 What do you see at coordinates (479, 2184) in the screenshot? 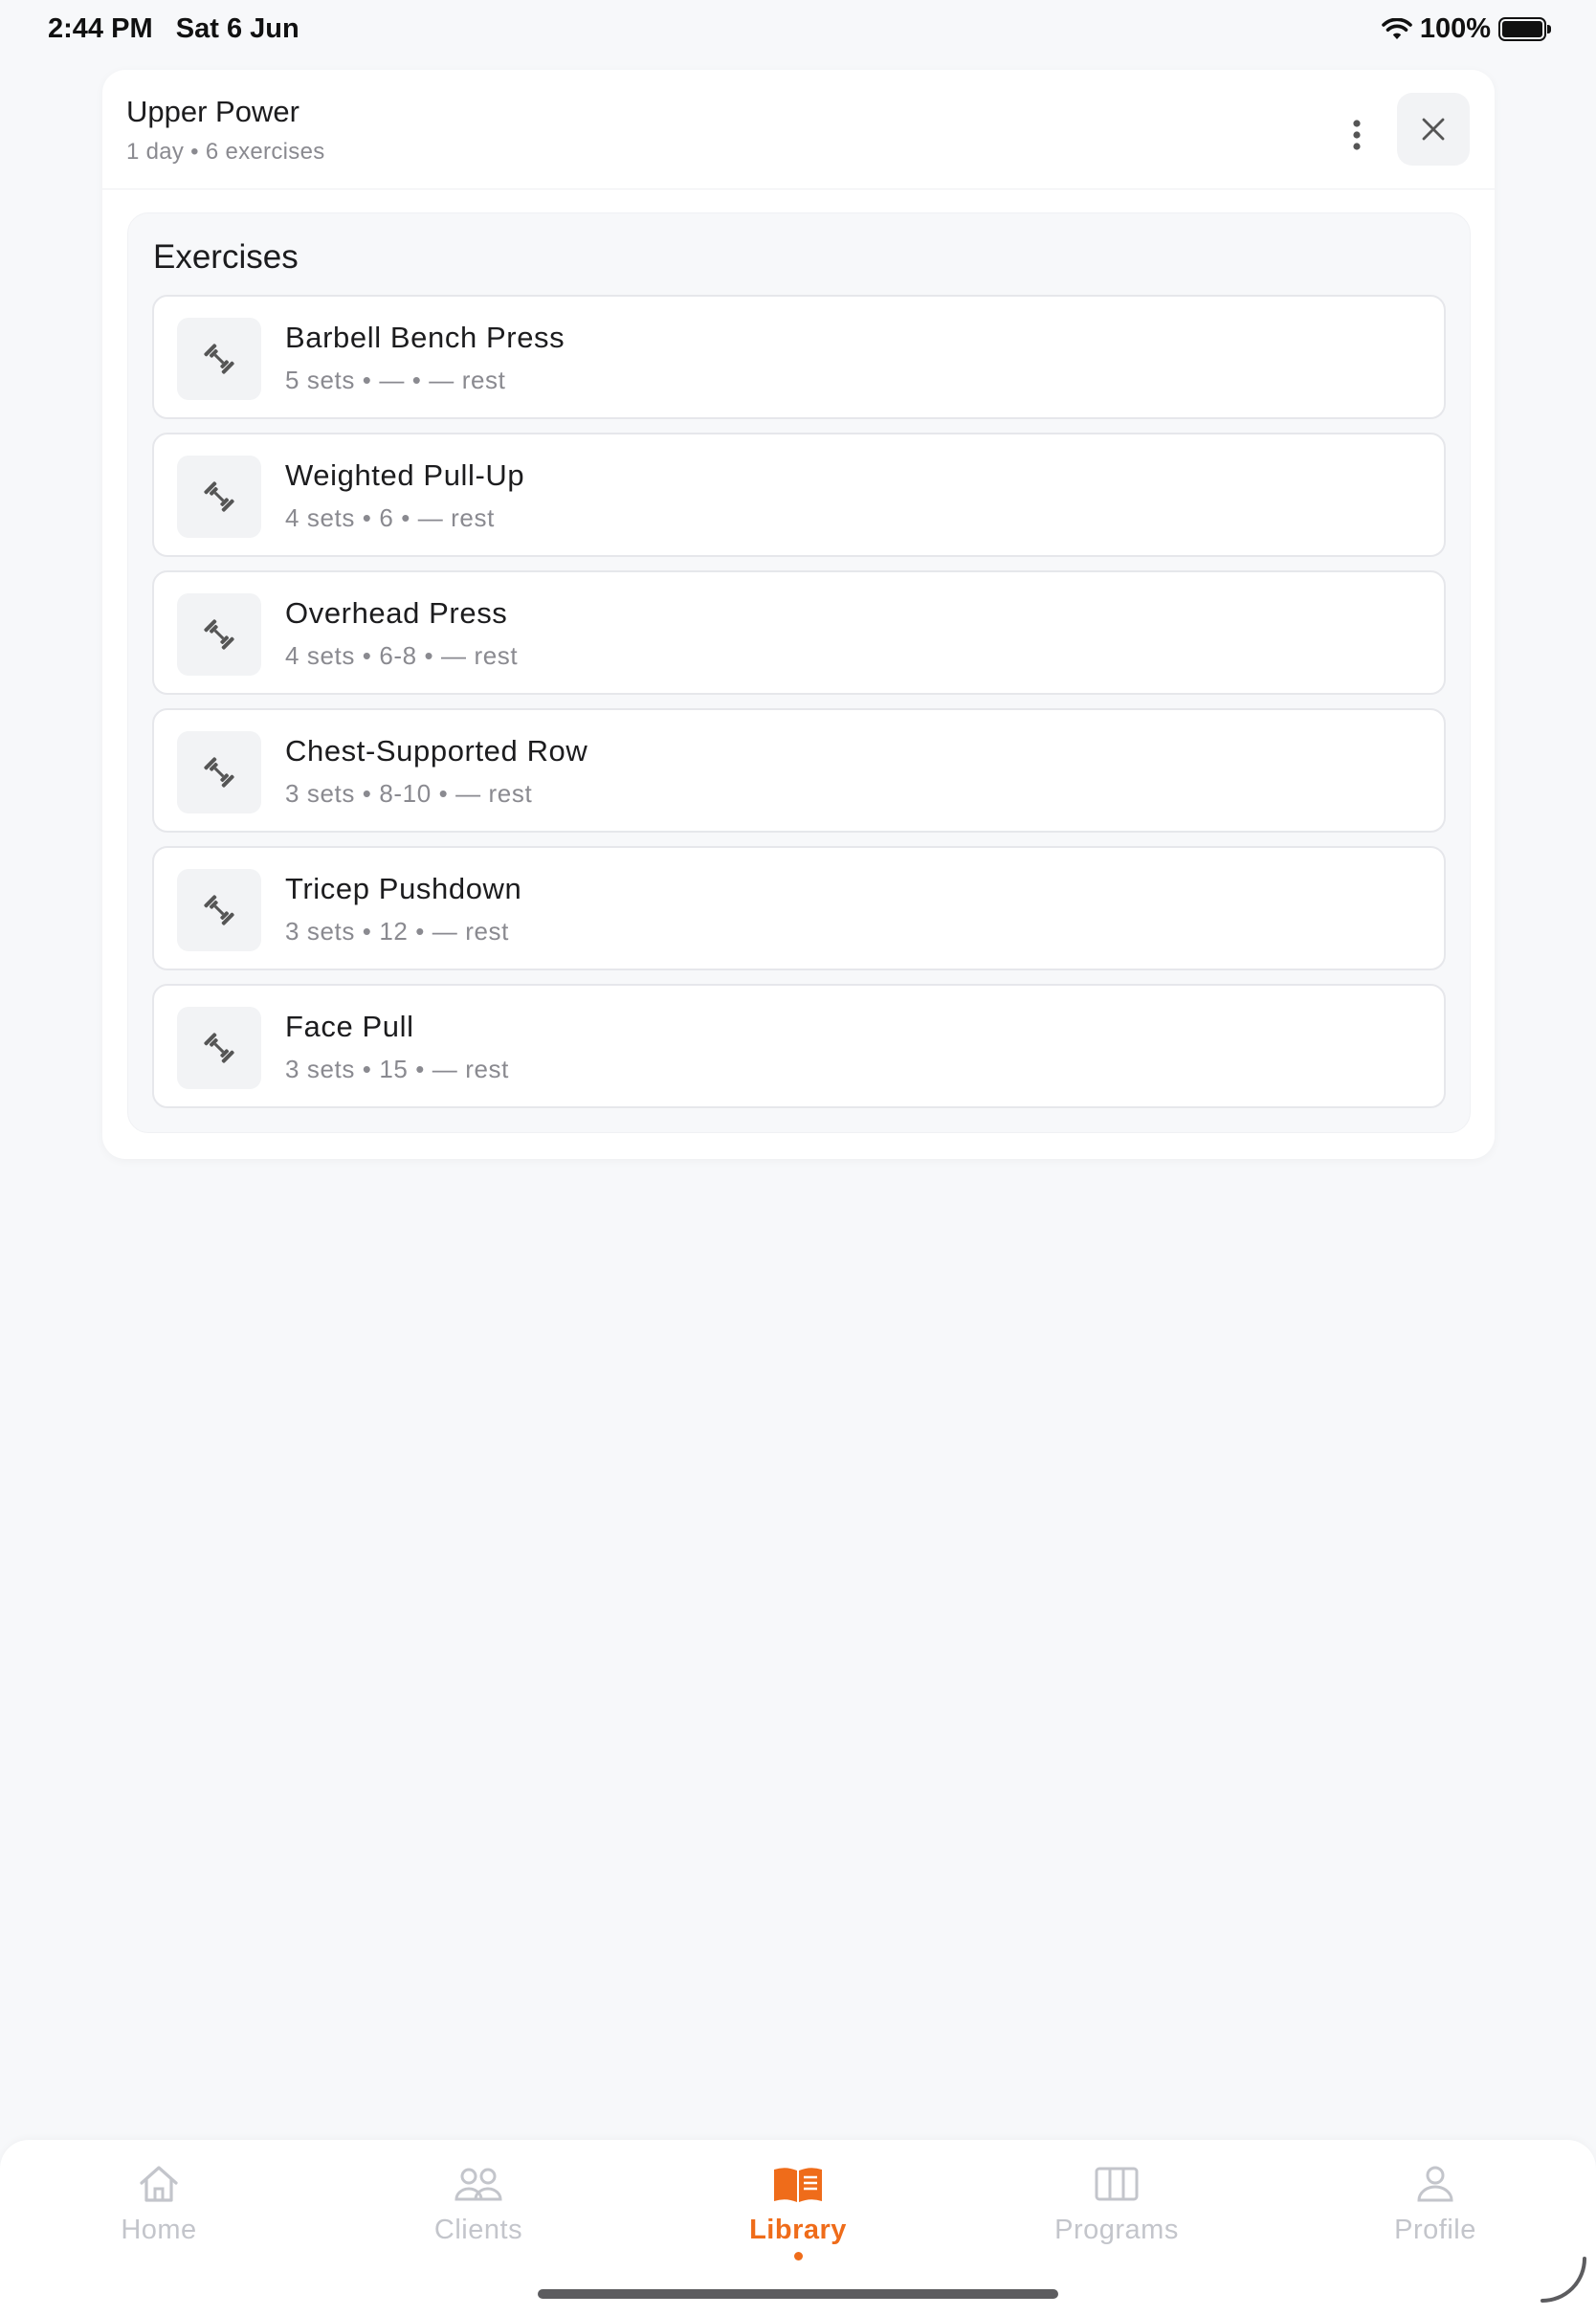
I see `users-icon` at bounding box center [479, 2184].